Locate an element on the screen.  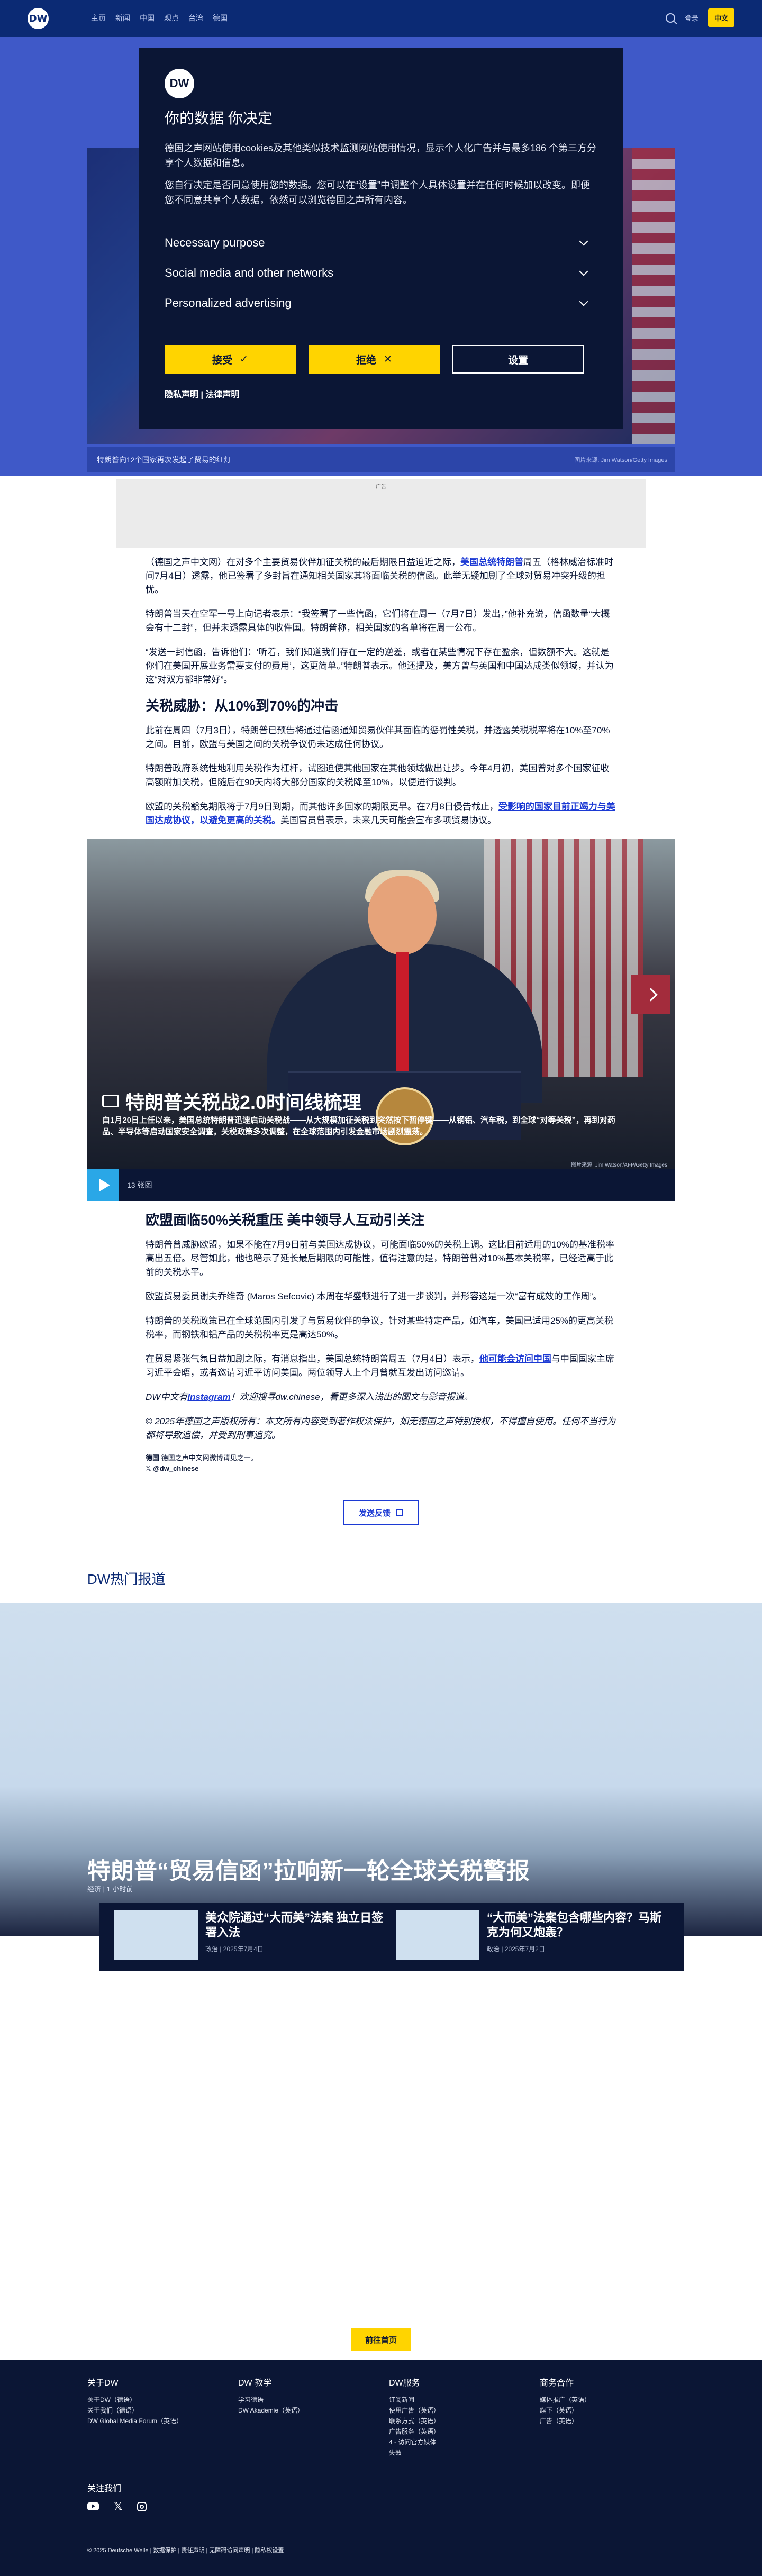
settings-button: 设置 is located at coordinates (518, 359).